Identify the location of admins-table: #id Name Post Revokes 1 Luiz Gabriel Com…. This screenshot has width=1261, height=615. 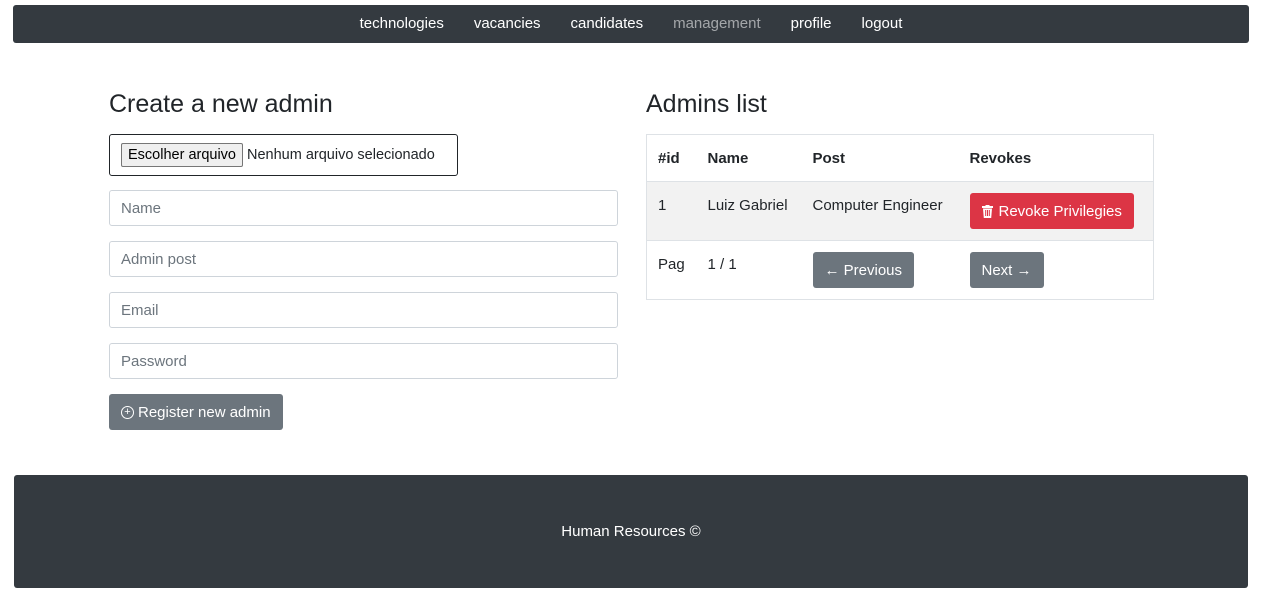
(900, 217).